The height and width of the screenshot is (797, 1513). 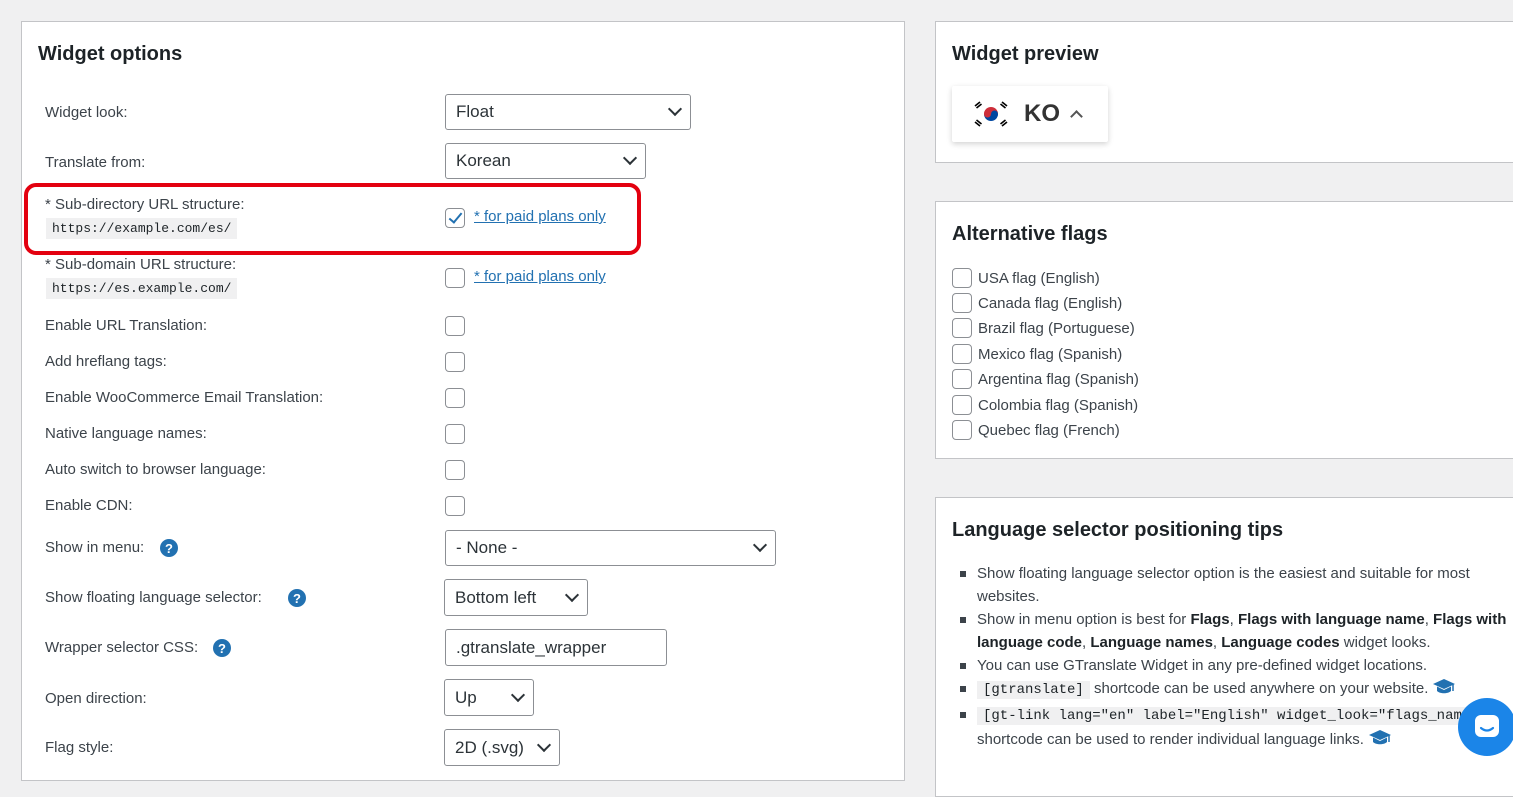 What do you see at coordinates (1039, 278) in the screenshot?
I see `alt-flag-label: USA flag (English)` at bounding box center [1039, 278].